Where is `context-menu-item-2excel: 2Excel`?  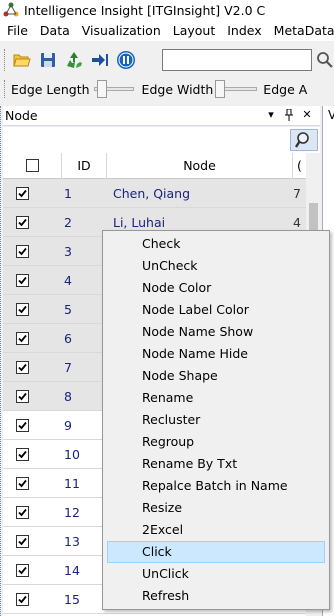 context-menu-item-2excel: 2Excel is located at coordinates (216, 530).